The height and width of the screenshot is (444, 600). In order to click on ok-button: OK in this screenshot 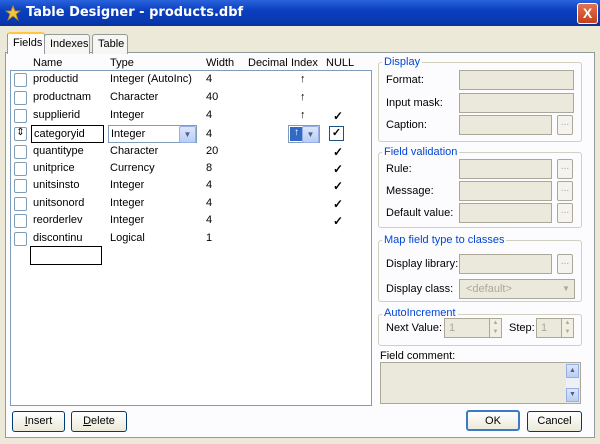, I will do `click(493, 420)`.